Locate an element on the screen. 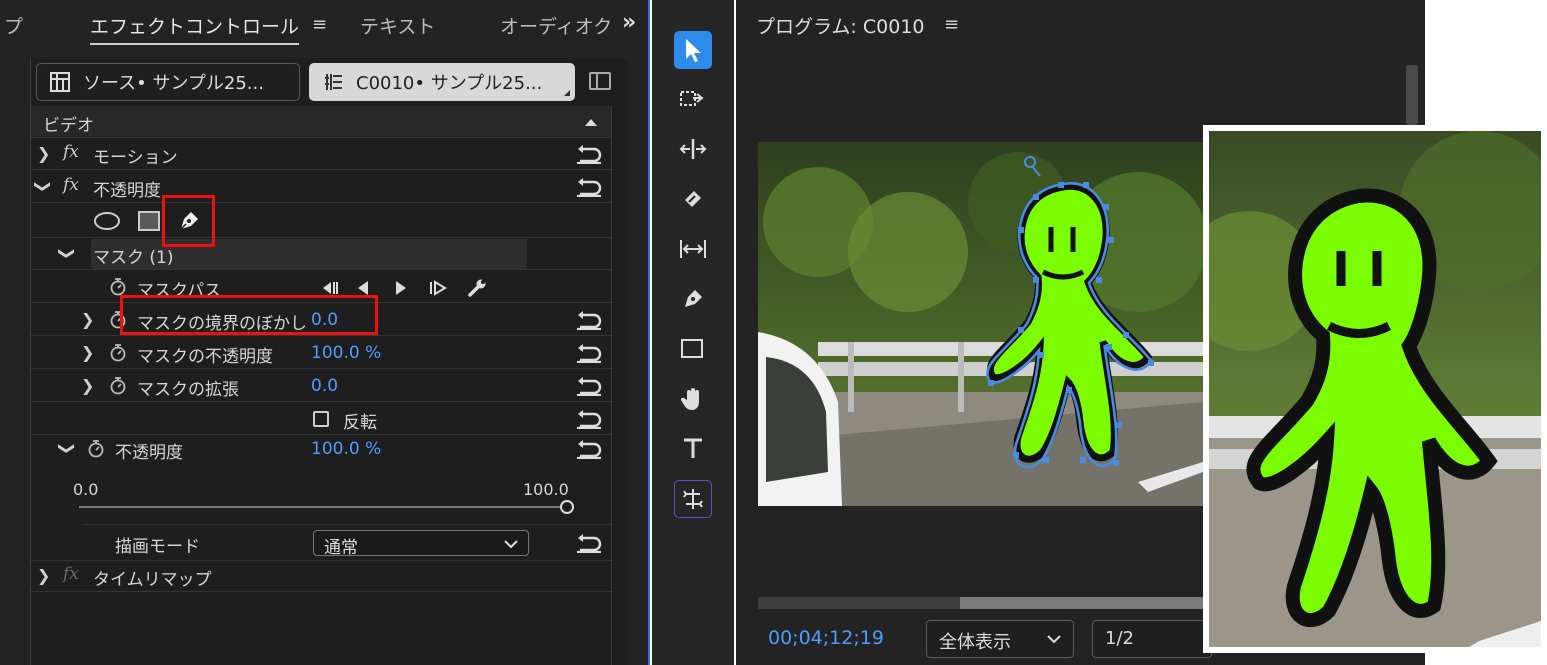 Image resolution: width=1547 pixels, height=665 pixels. mask-expansion-row: ❯ マスクの拡張 0.0 is located at coordinates (321, 386).